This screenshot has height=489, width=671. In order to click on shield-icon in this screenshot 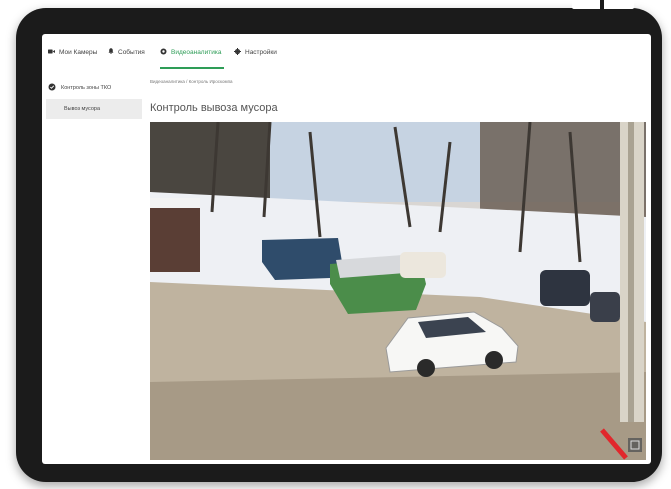, I will do `click(52, 88)`.